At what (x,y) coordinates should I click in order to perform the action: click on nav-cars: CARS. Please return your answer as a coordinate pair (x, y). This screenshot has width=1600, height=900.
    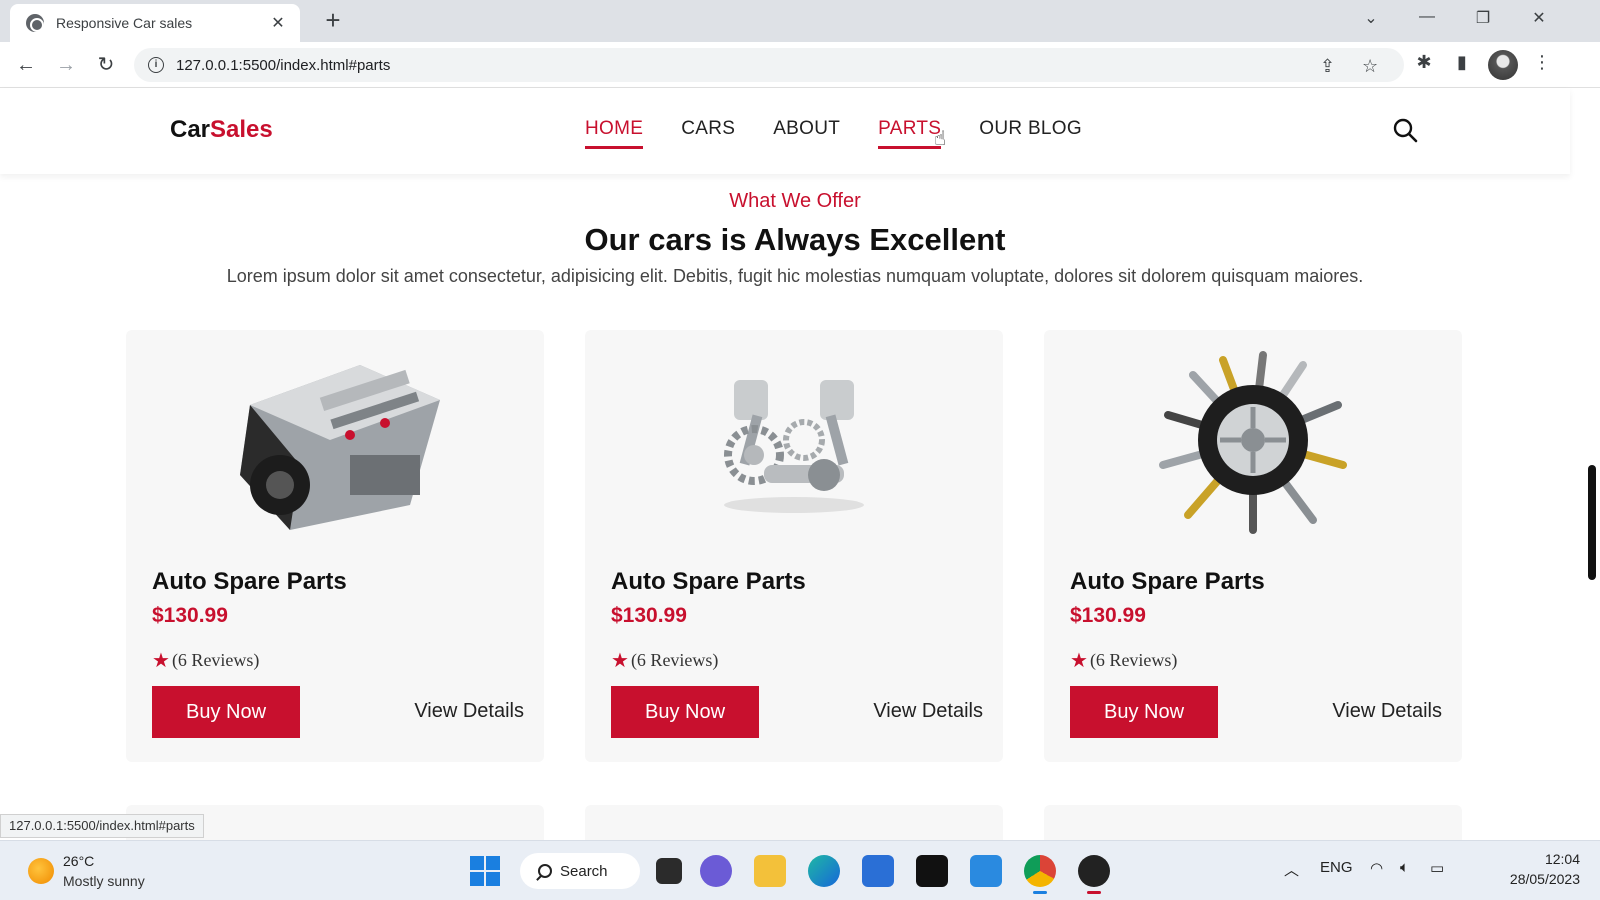
    Looking at the image, I should click on (708, 133).